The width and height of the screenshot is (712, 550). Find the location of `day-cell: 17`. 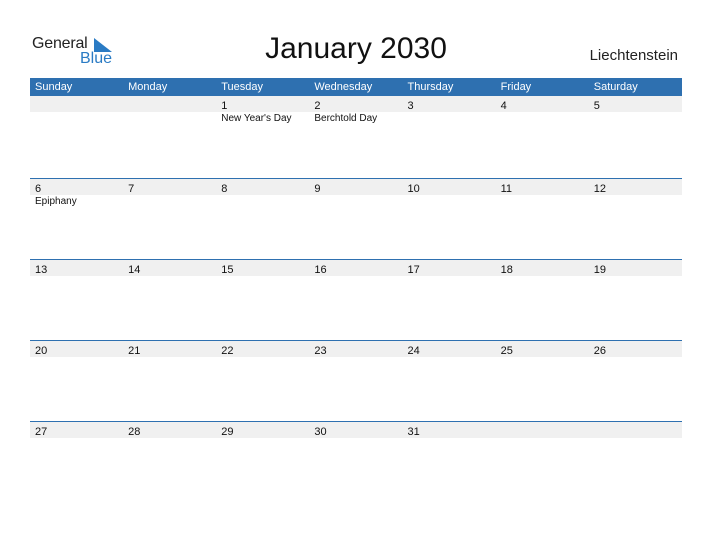

day-cell: 17 is located at coordinates (449, 268).